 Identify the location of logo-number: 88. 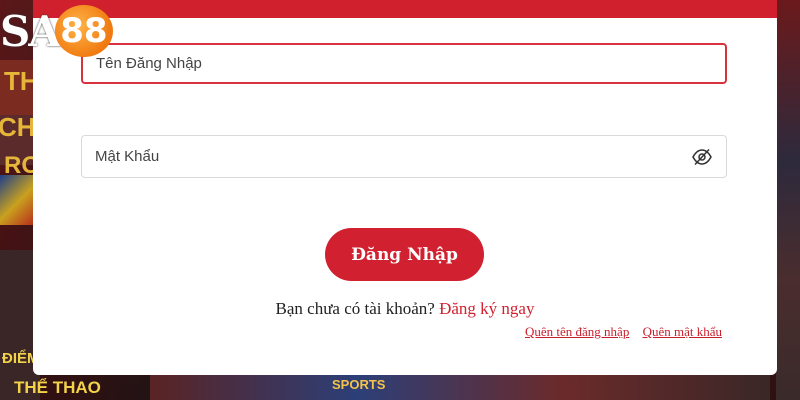
(84, 31).